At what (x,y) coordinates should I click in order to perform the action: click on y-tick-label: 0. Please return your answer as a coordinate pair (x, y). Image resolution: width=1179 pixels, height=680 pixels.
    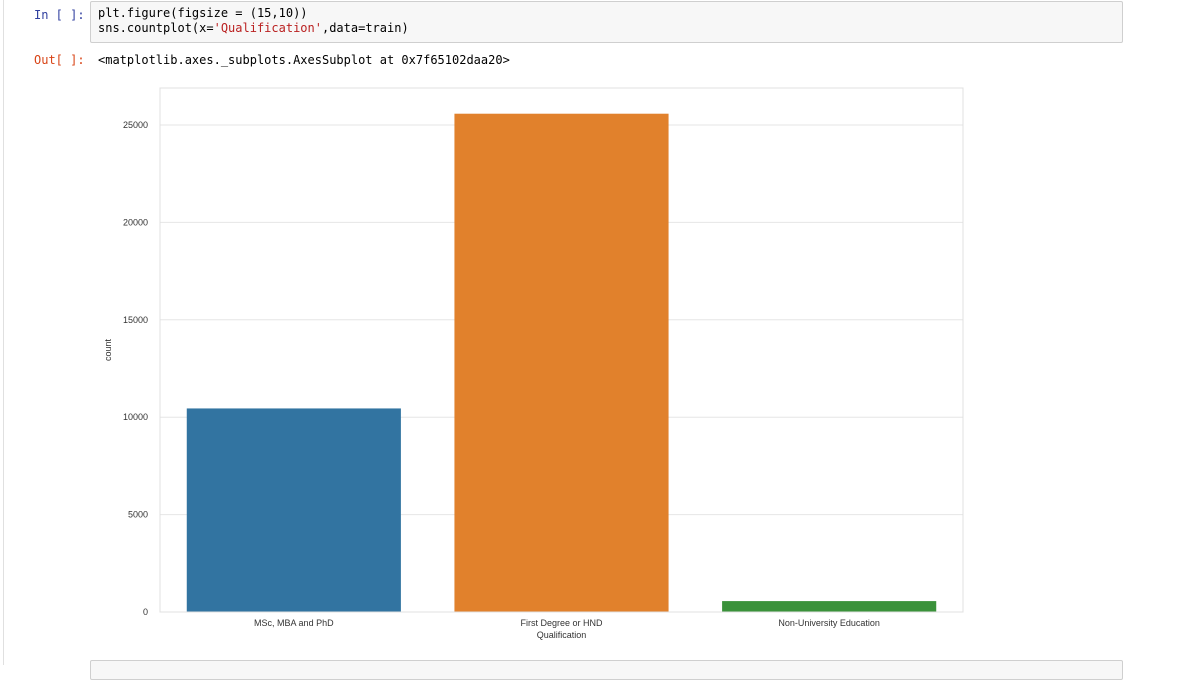
    Looking at the image, I should click on (145, 612).